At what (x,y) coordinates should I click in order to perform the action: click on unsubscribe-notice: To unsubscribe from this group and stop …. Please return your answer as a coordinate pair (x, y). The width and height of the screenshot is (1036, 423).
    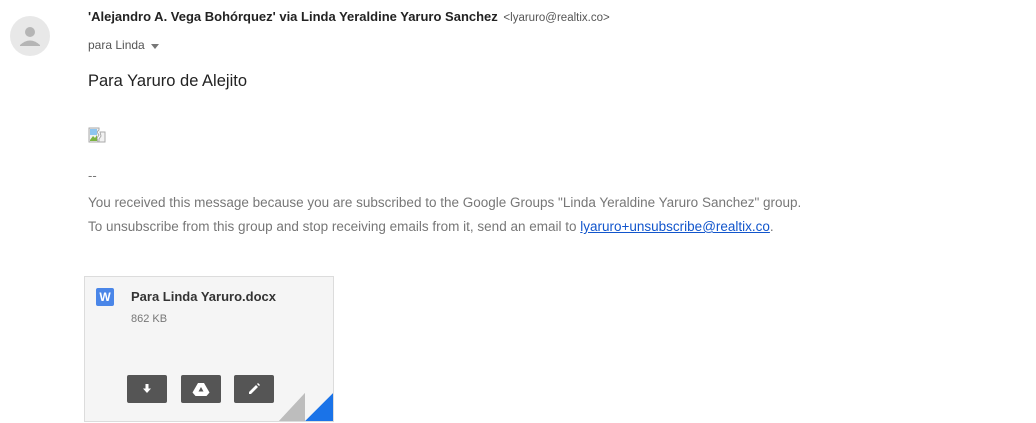
    Looking at the image, I should click on (431, 226).